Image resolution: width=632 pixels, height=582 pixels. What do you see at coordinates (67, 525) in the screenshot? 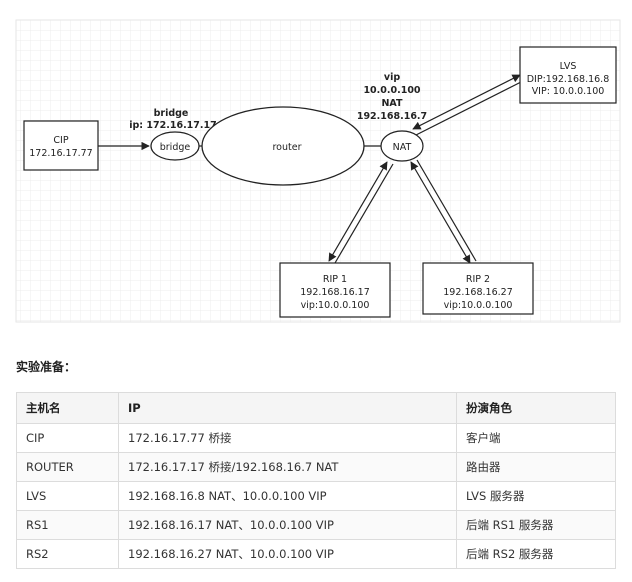
I see `cell-hostname: RS1` at bounding box center [67, 525].